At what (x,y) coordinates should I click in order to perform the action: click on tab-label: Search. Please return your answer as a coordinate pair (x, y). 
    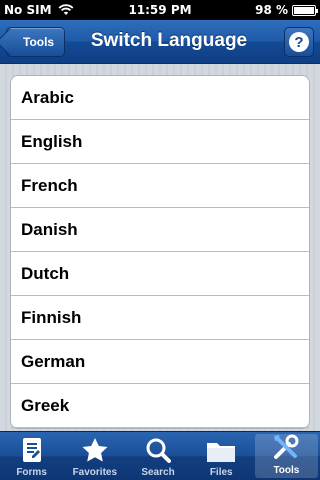
    Looking at the image, I should click on (158, 472).